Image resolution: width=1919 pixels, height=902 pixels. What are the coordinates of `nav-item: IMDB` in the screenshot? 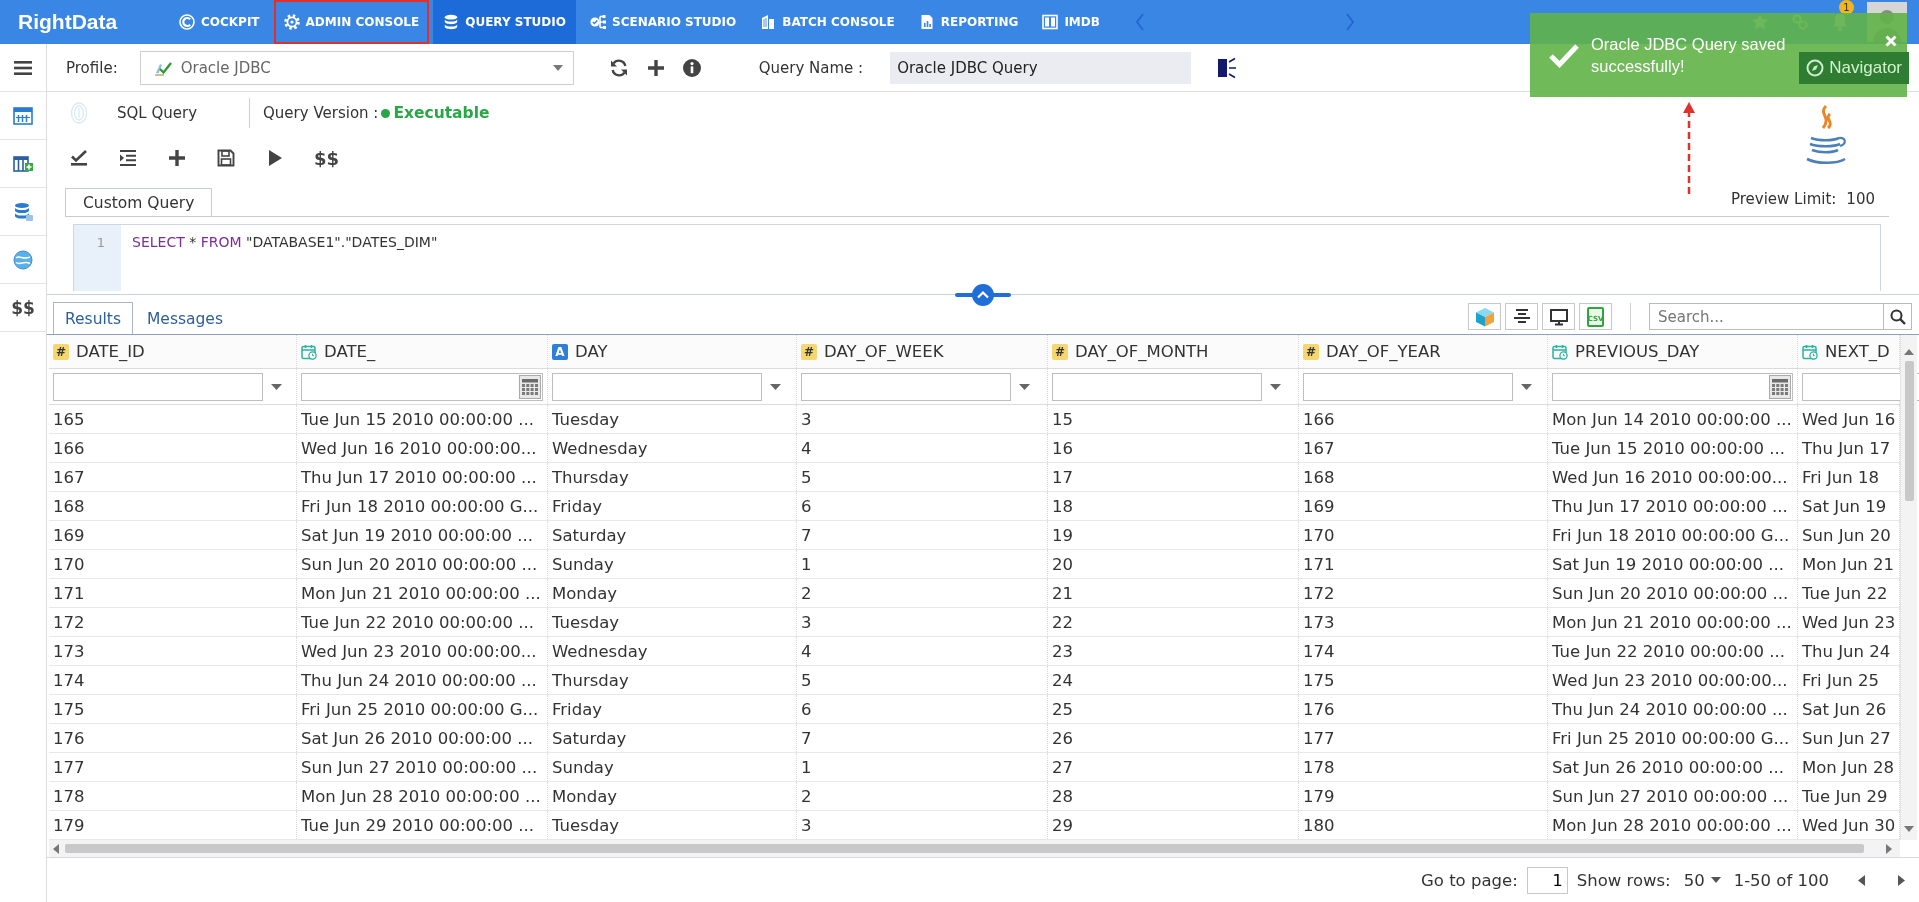 It's located at (1071, 22).